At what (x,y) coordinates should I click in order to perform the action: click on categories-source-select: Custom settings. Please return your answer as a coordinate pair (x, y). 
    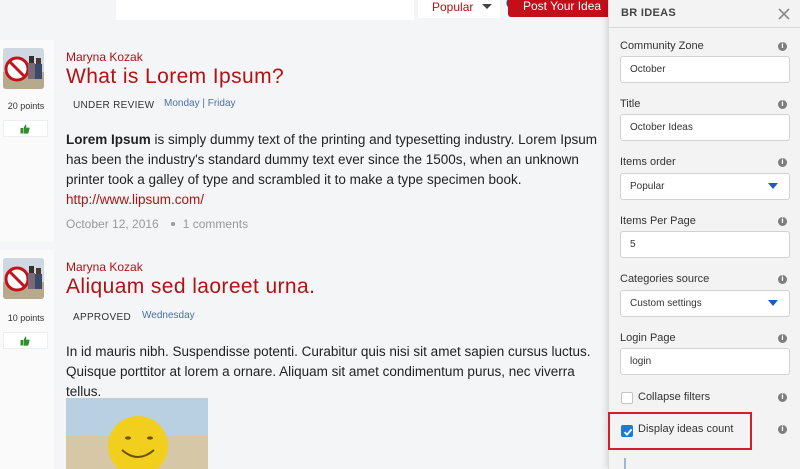
    Looking at the image, I should click on (705, 303).